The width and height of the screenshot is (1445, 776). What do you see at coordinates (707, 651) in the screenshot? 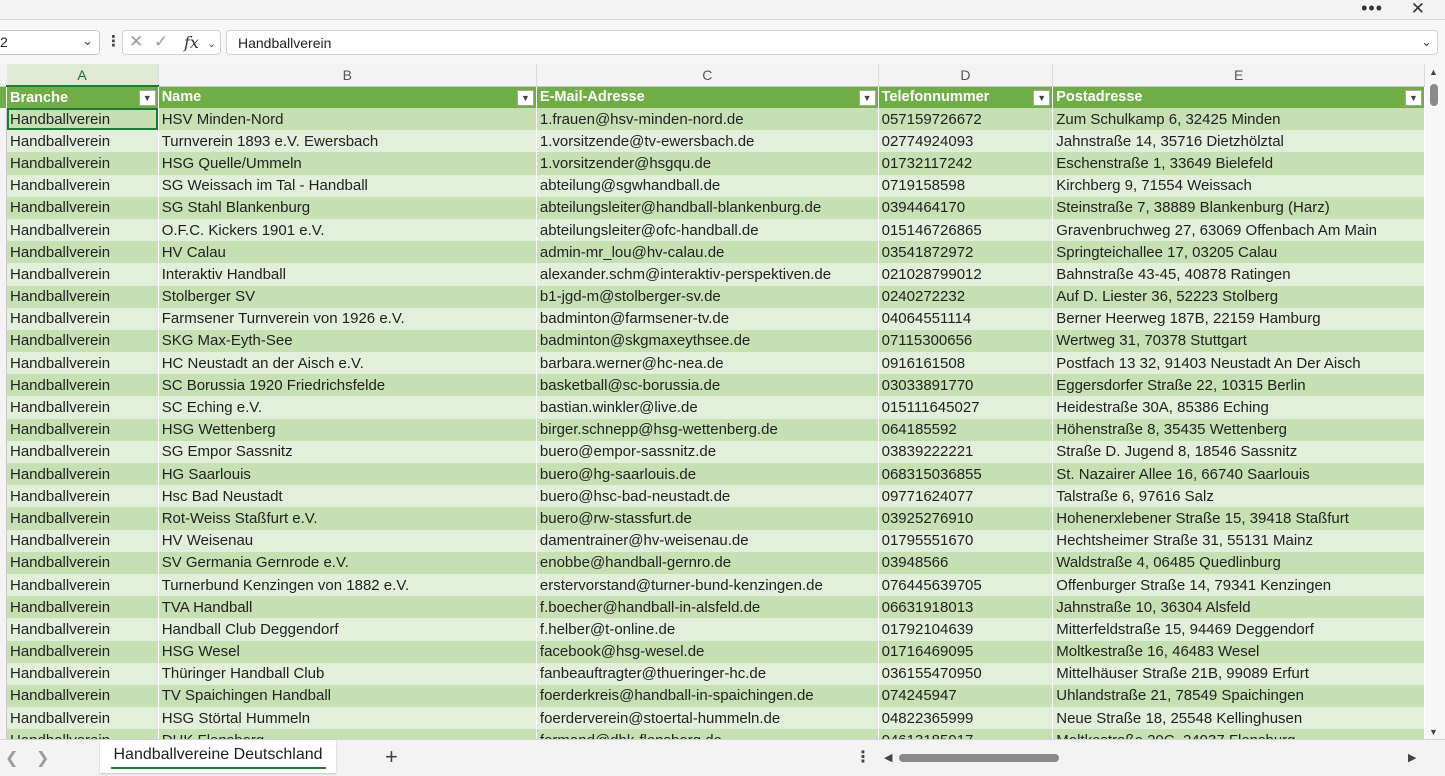
I see `cell-email: facebook@hsg-wesel.de` at bounding box center [707, 651].